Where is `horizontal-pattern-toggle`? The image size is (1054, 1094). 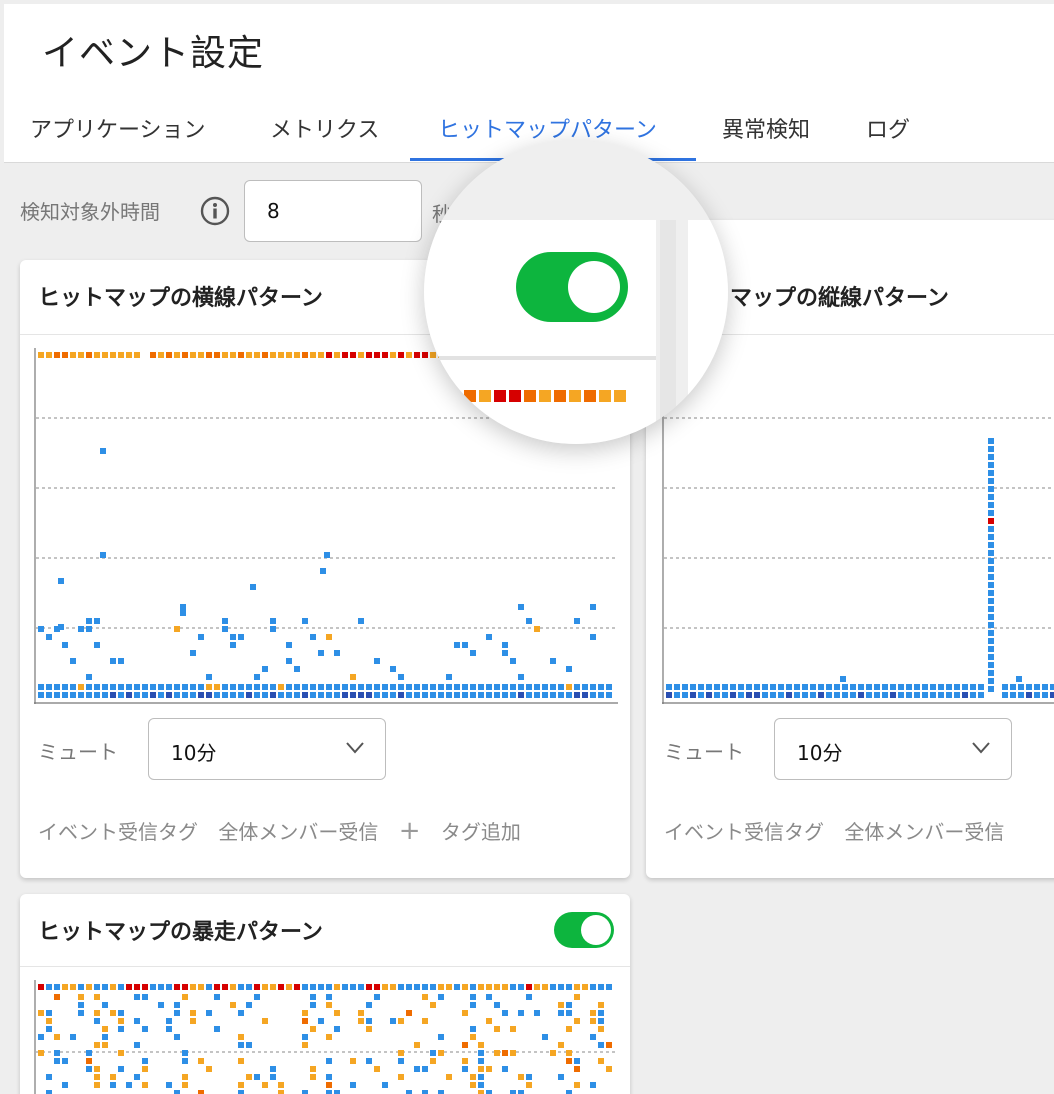
horizontal-pattern-toggle is located at coordinates (572, 287).